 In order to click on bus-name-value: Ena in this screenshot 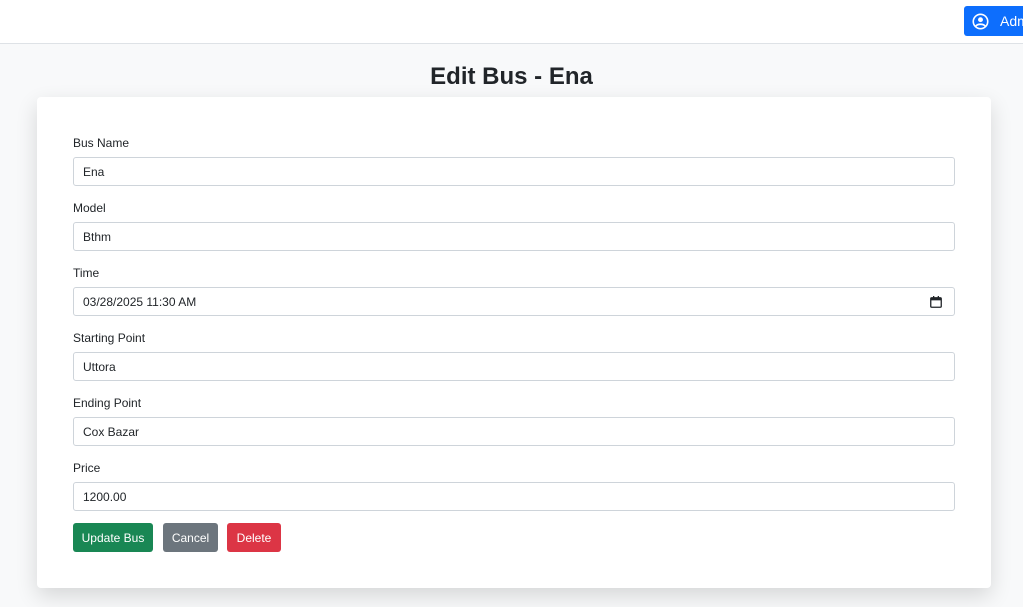, I will do `click(94, 171)`.